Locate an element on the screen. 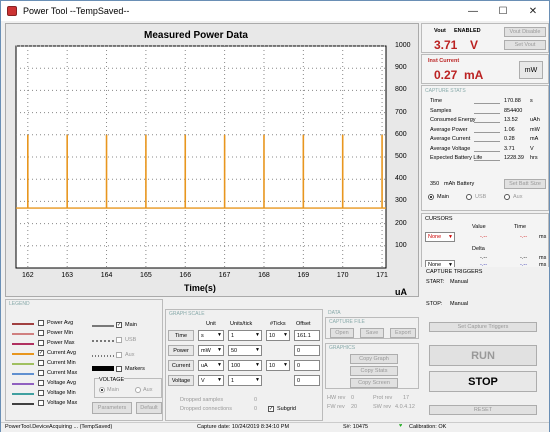  run-button: RUN is located at coordinates (483, 355).